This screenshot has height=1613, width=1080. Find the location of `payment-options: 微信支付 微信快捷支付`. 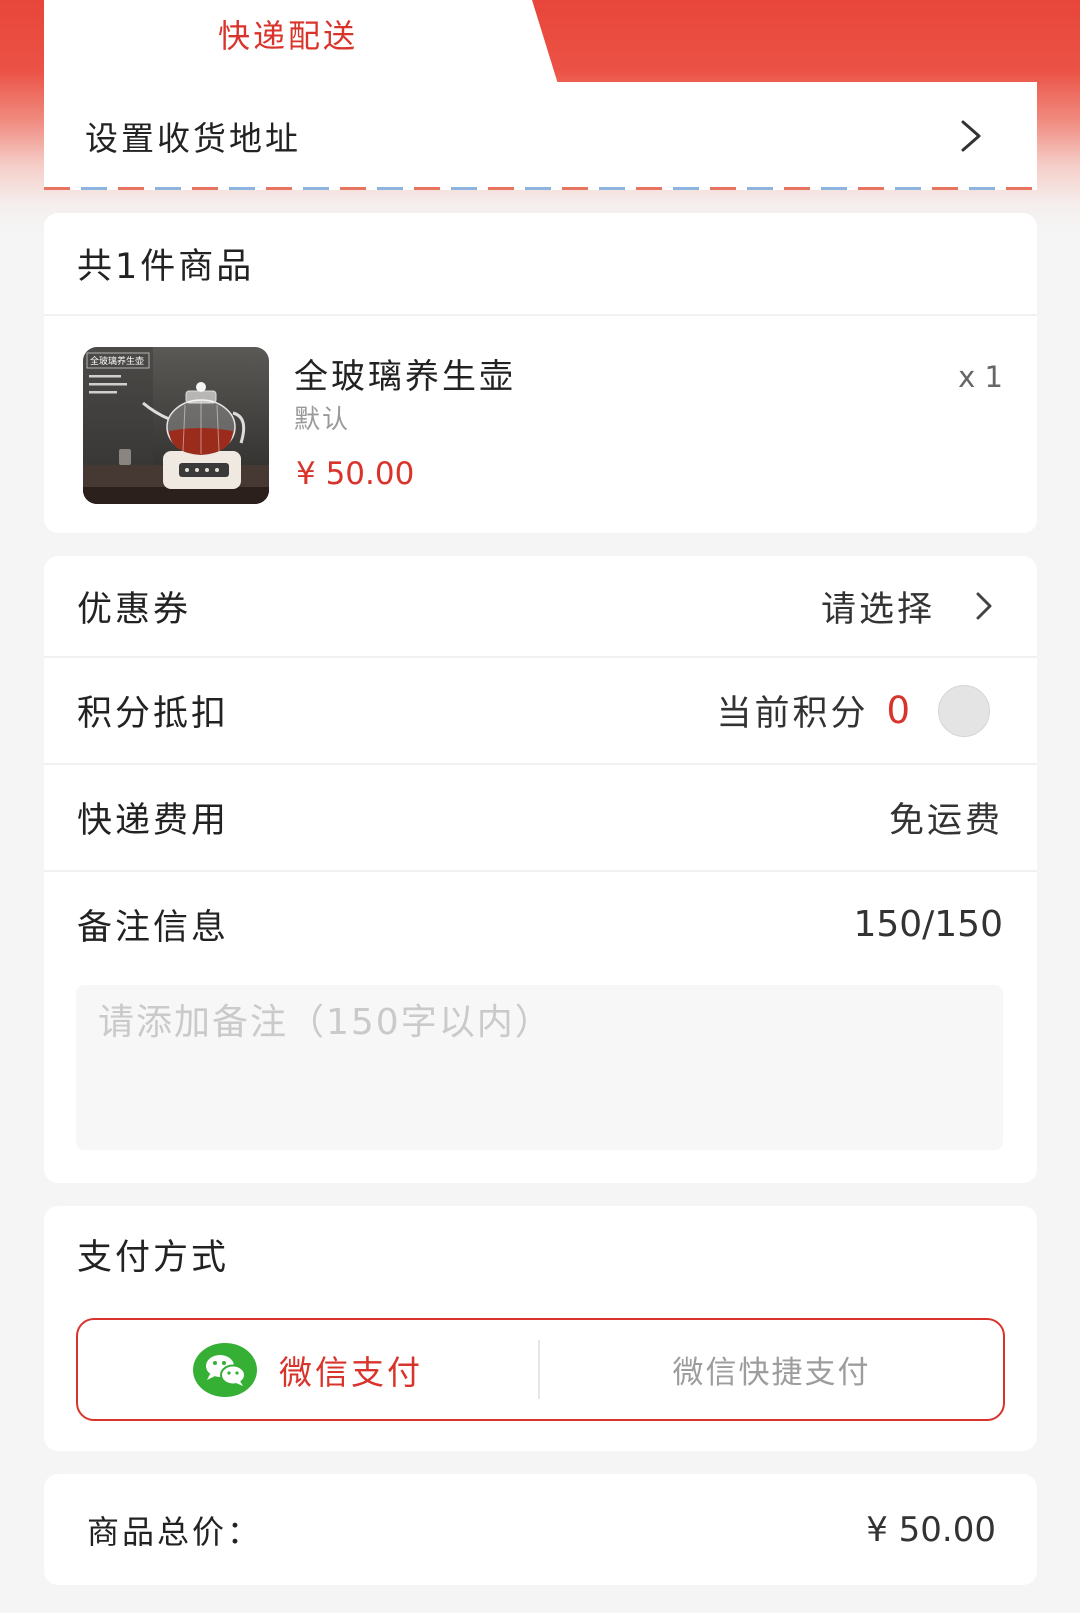

payment-options: 微信支付 微信快捷支付 is located at coordinates (540, 1369).